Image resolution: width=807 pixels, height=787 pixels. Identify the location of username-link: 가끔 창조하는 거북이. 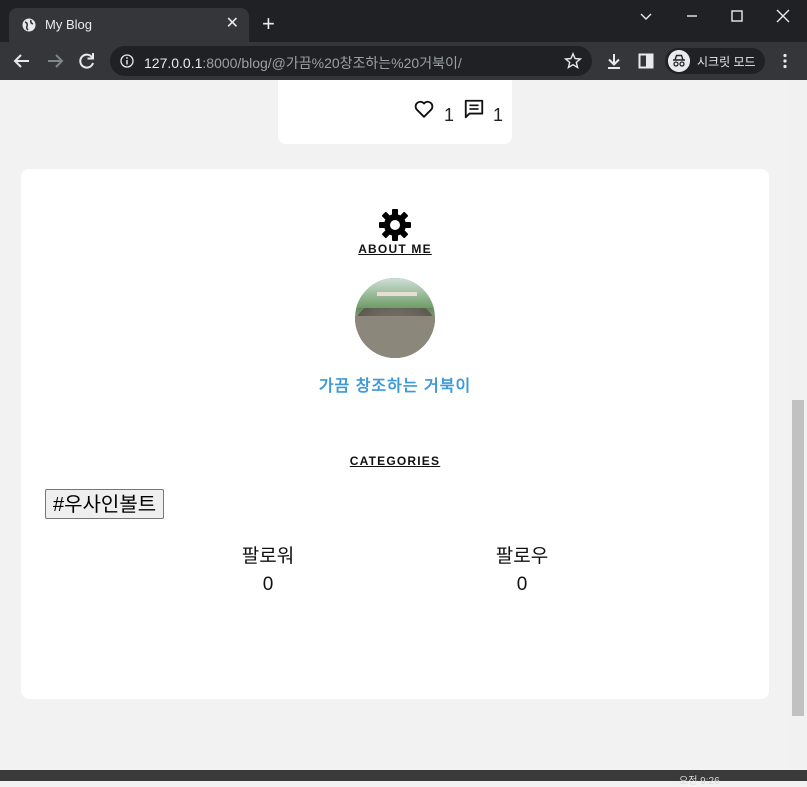
(395, 384).